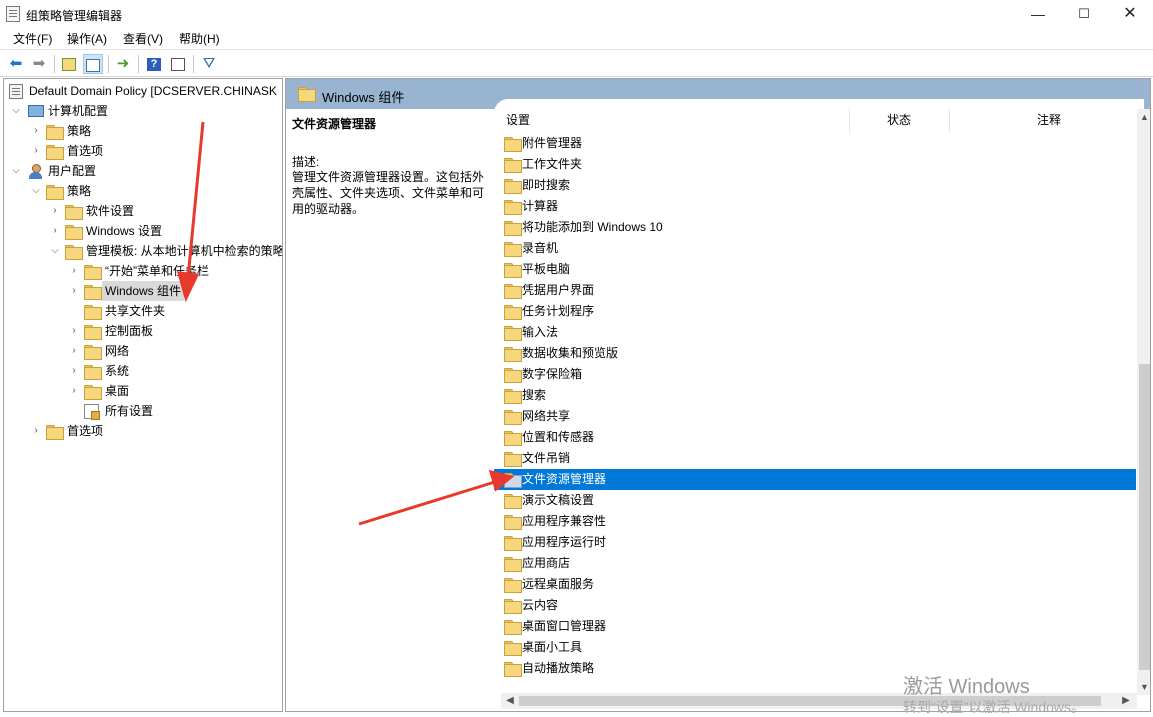  I want to click on list-item: 数据收集和预览版, so click(815, 353).